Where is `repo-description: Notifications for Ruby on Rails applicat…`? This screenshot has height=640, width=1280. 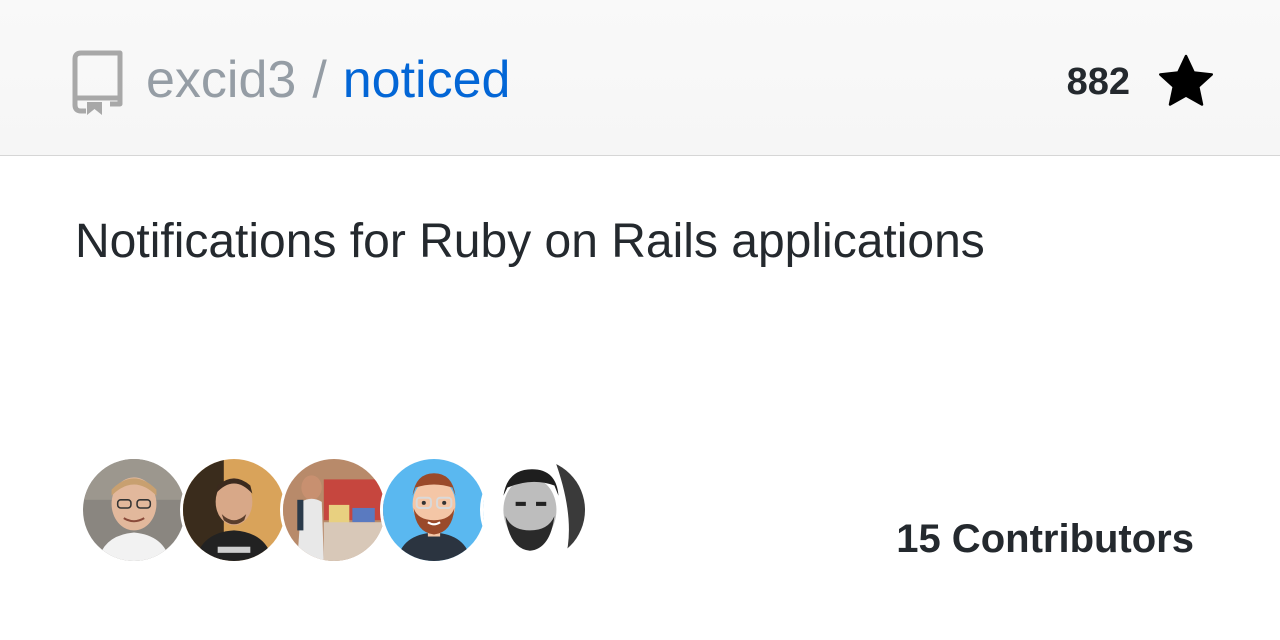
repo-description: Notifications for Ruby on Rails applicat… is located at coordinates (530, 241).